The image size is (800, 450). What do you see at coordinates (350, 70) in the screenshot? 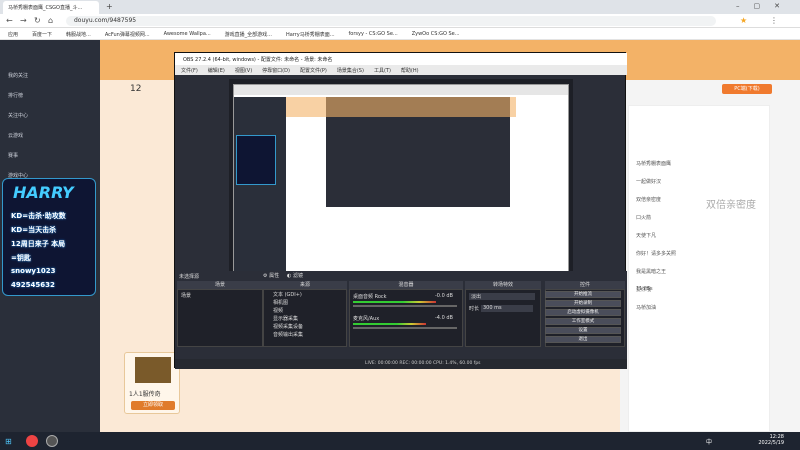
I see `obs-menu-item: 场景集合(S)` at bounding box center [350, 70].